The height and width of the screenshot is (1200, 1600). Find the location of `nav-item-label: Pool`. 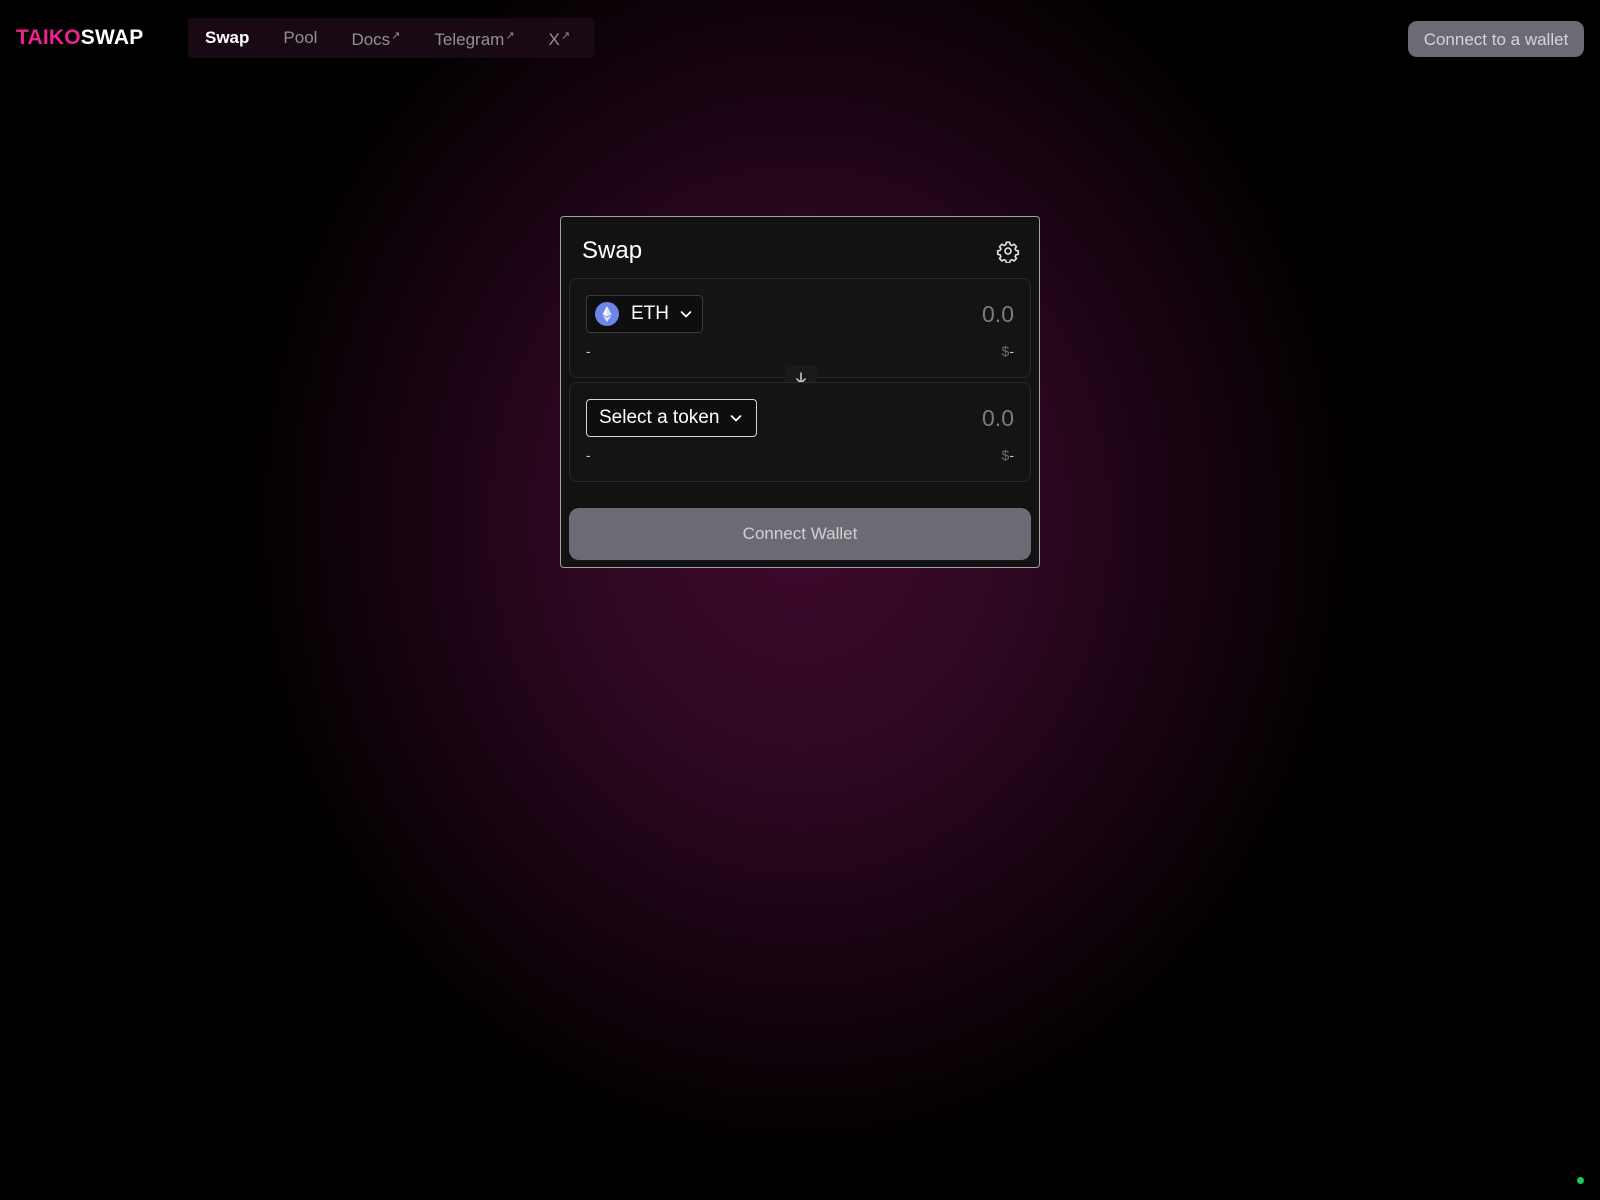

nav-item-label: Pool is located at coordinates (300, 37).